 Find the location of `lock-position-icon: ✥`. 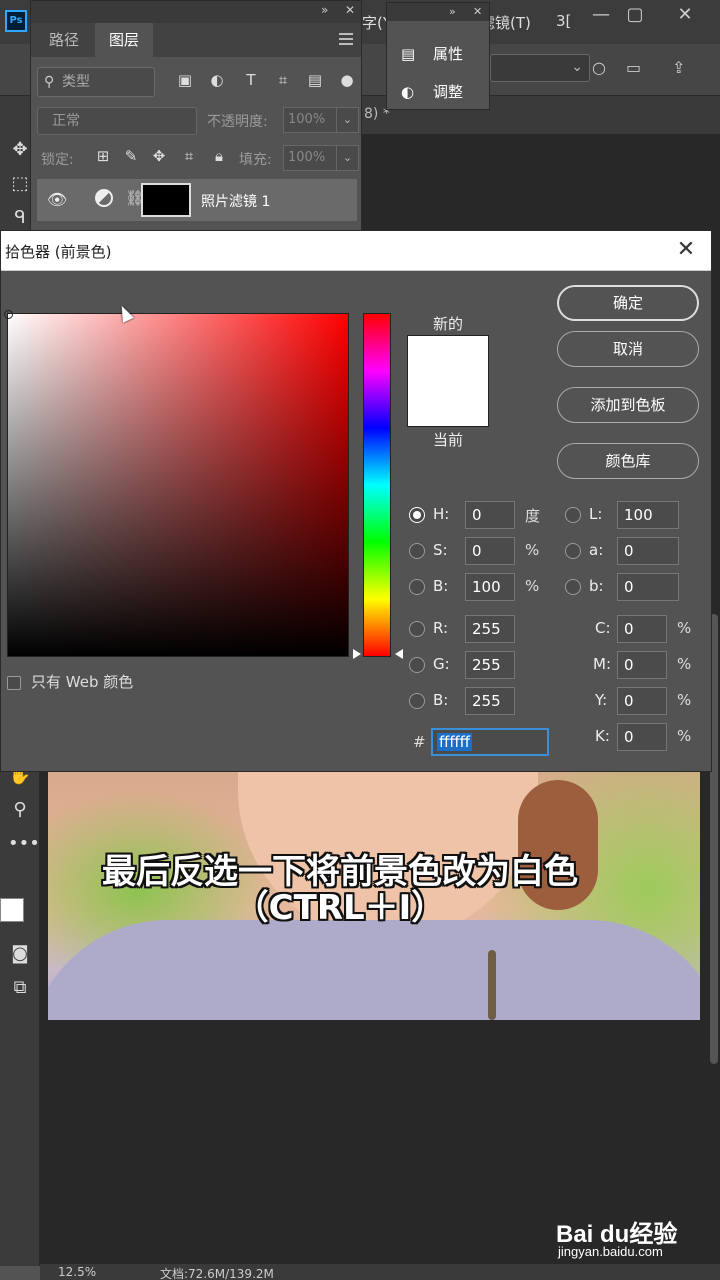

lock-position-icon: ✥ is located at coordinates (159, 156).